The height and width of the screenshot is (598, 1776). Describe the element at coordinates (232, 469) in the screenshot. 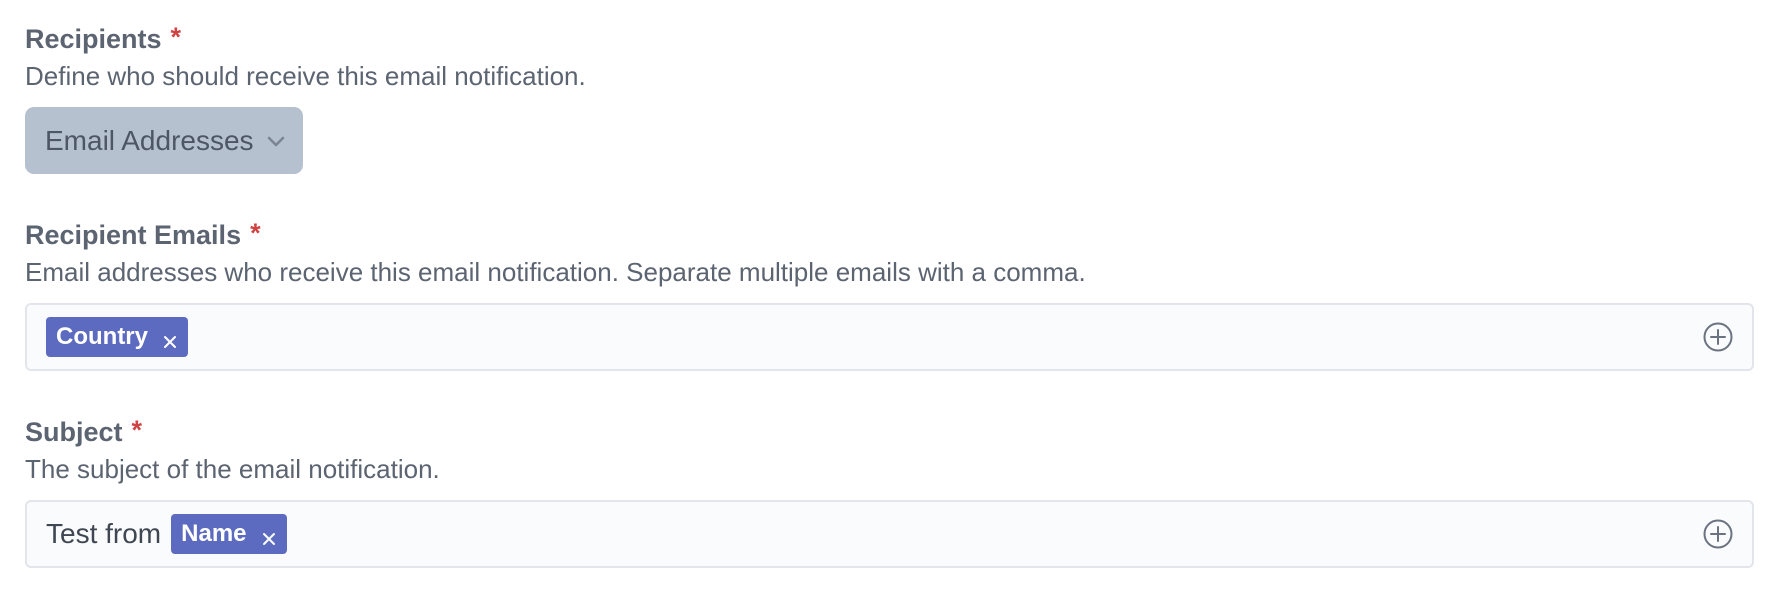

I see `subject-help-text: The subject of the email notification.` at that location.